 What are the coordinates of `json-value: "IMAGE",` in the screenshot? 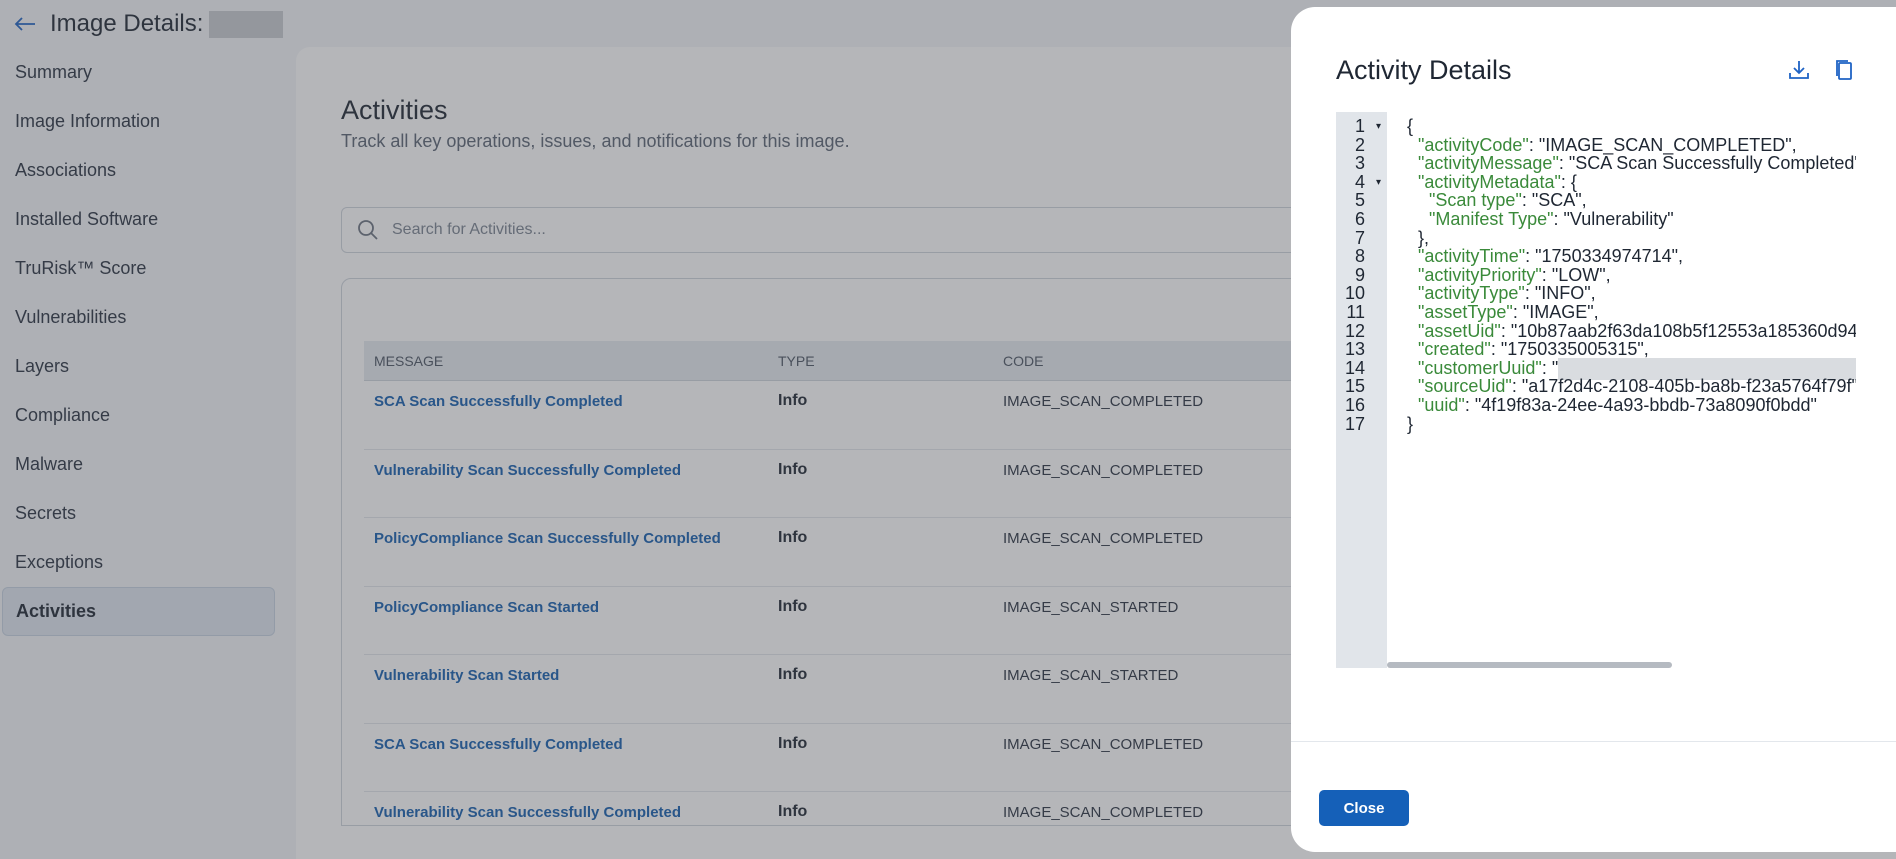 It's located at (1560, 312).